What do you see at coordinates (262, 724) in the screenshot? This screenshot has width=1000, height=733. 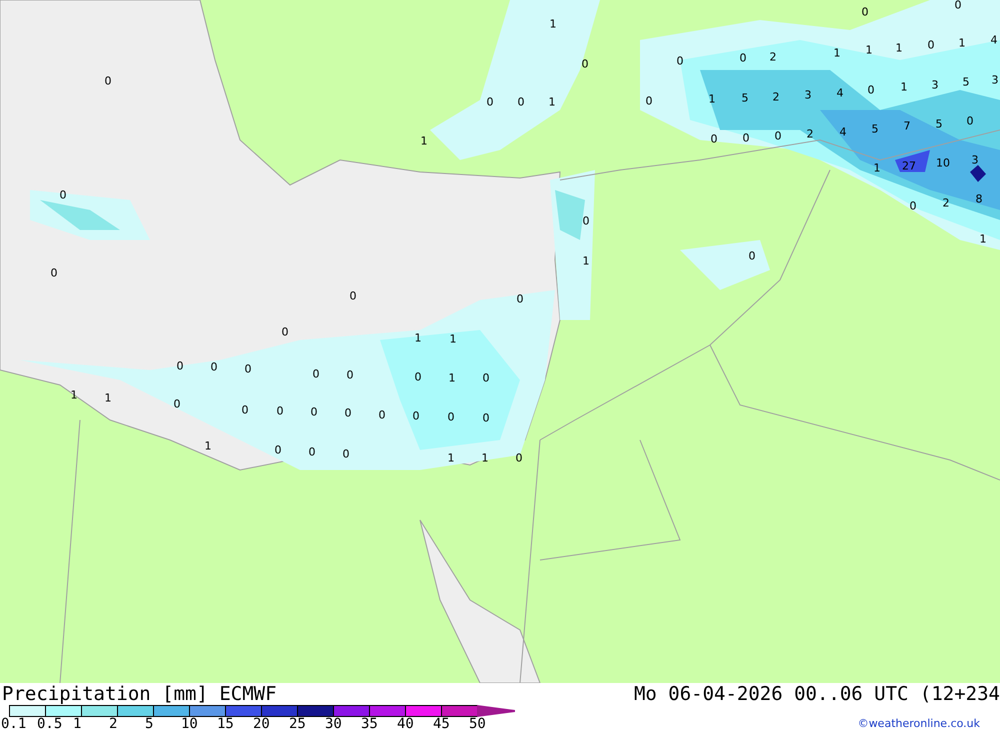 I see `legend-label: 20` at bounding box center [262, 724].